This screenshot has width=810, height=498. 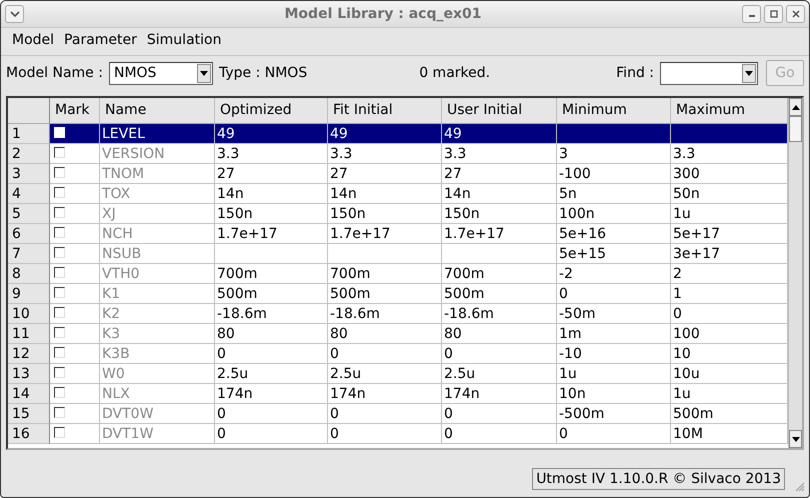 I want to click on table-cell: 3.3, so click(x=385, y=154).